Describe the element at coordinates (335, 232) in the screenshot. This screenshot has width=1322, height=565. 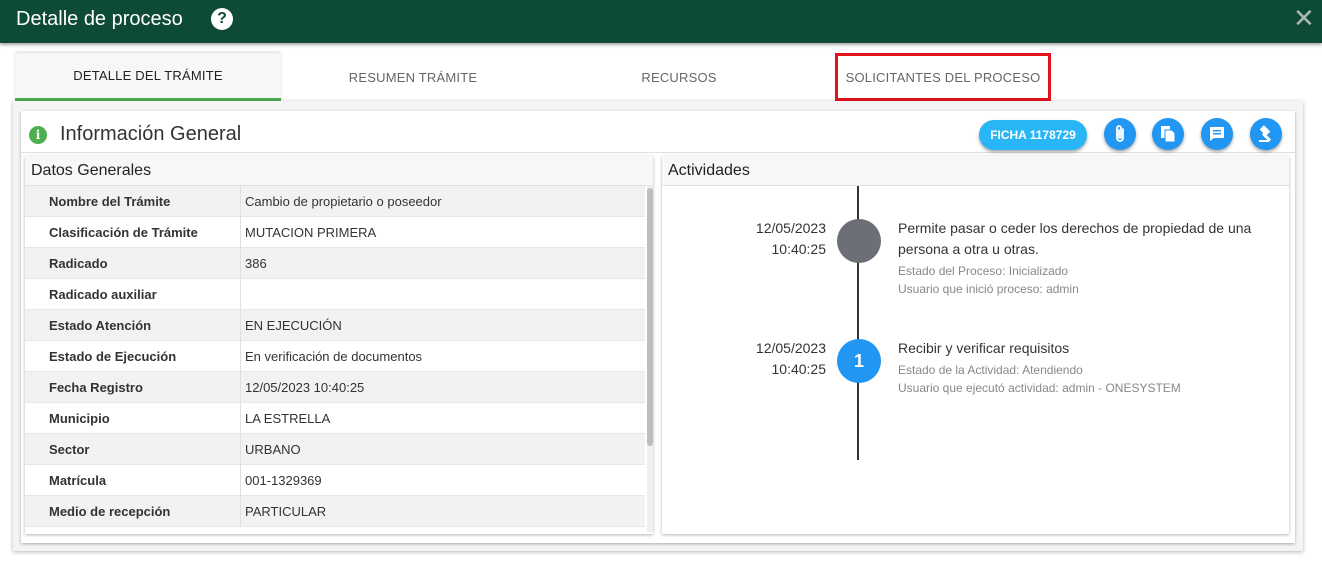
I see `table-row: Clasificación de Trámite MUTACION PRIMERA` at that location.